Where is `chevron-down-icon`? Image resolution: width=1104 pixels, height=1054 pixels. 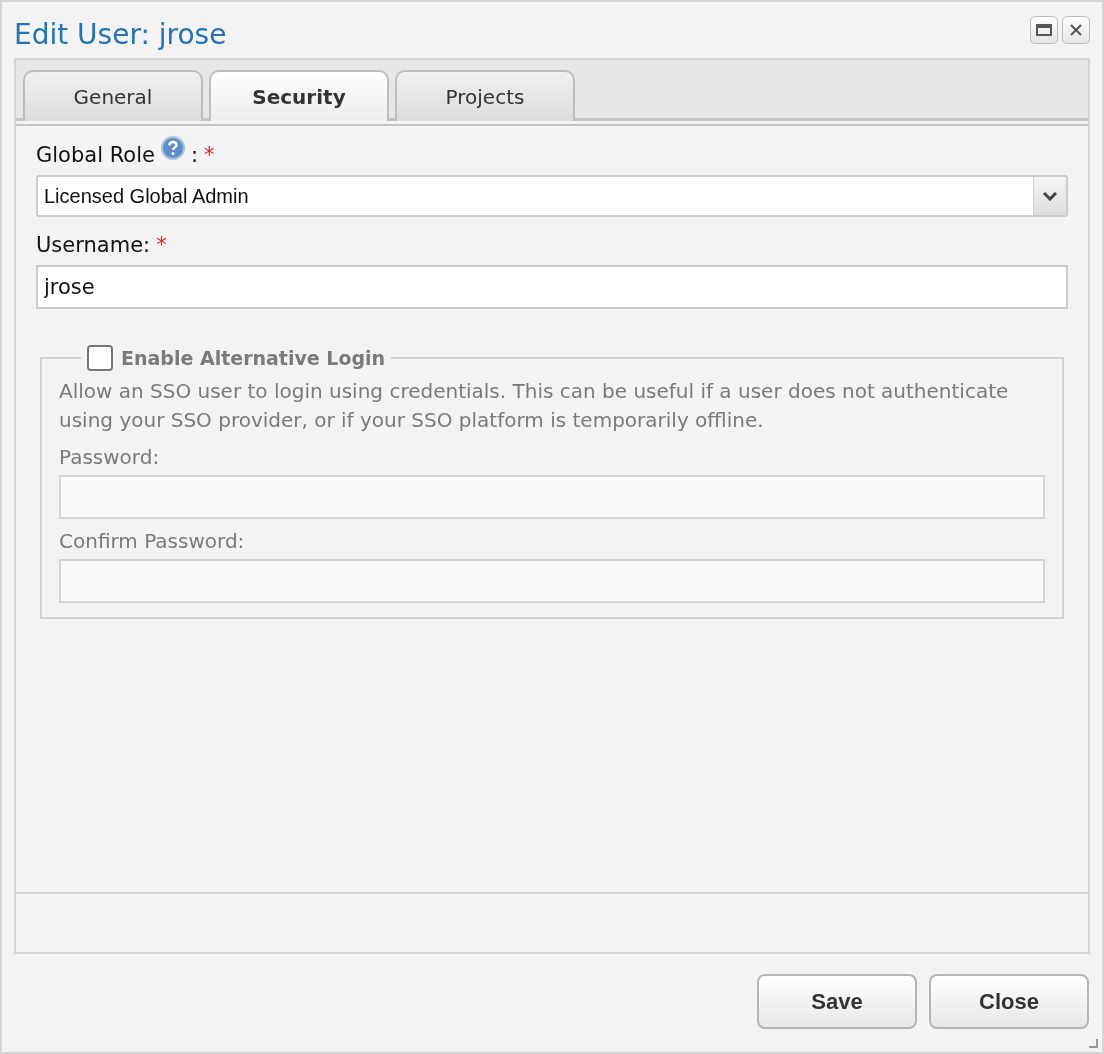
chevron-down-icon is located at coordinates (1050, 196).